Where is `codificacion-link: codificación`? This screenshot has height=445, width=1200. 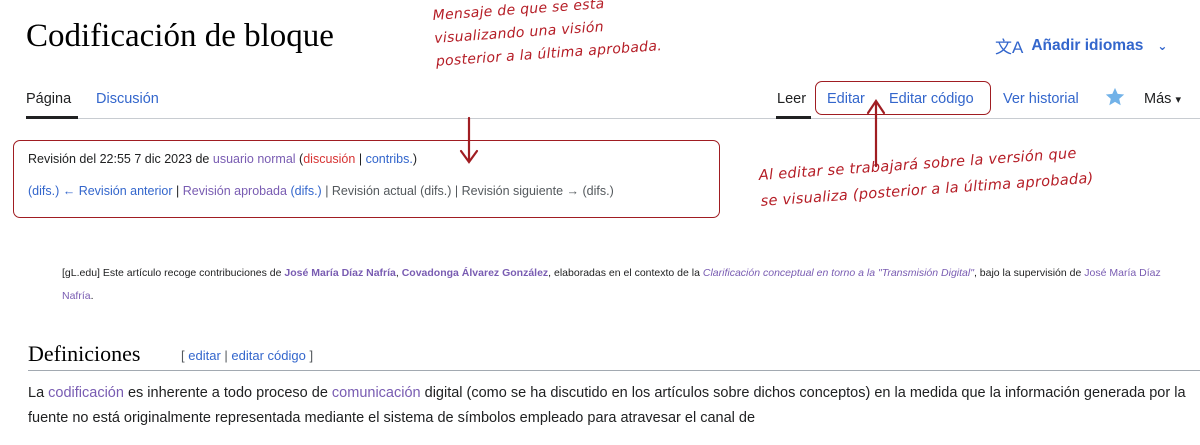
codificacion-link: codificación is located at coordinates (86, 393).